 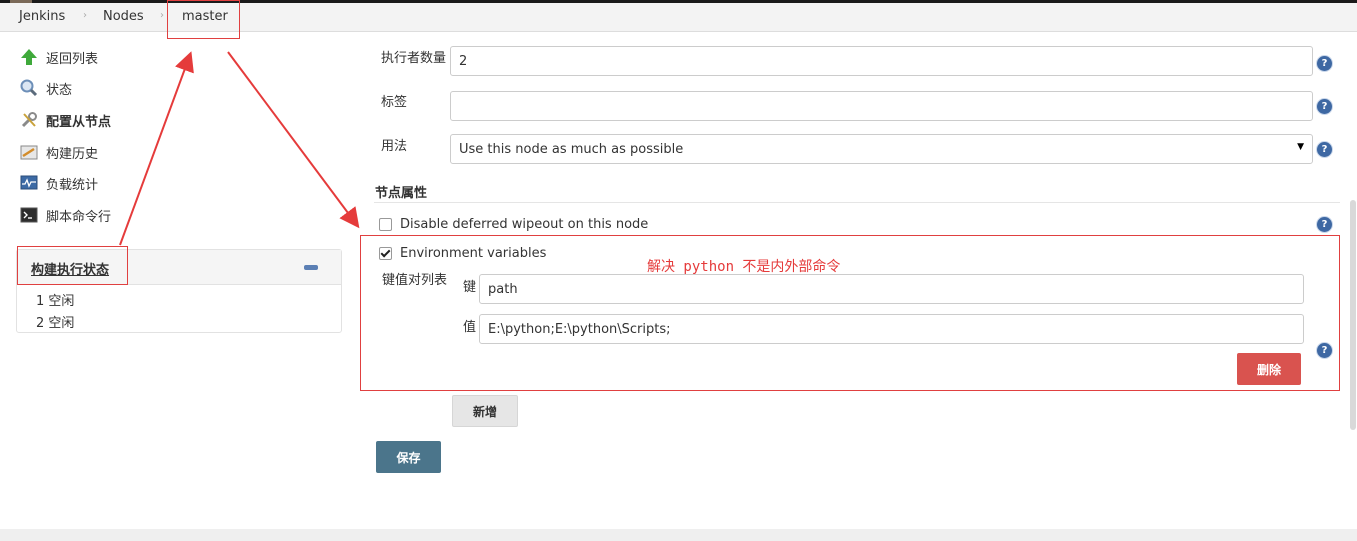 What do you see at coordinates (678, 535) in the screenshot?
I see `footer-bar` at bounding box center [678, 535].